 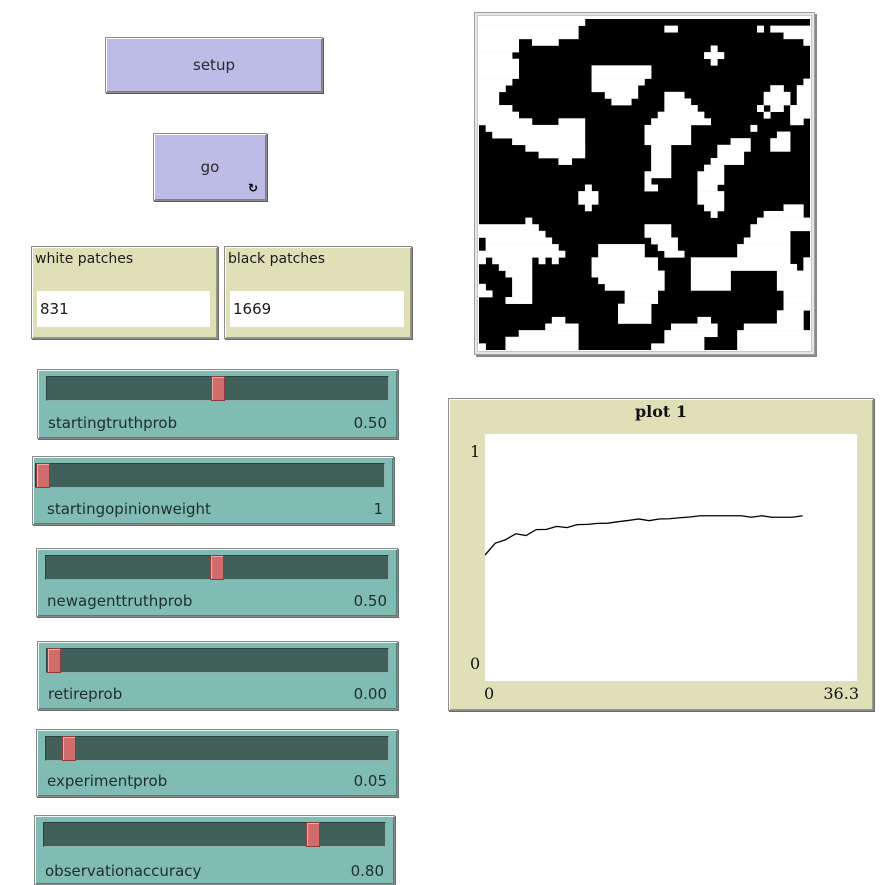 I want to click on setup-button-label: setup, so click(x=214, y=65).